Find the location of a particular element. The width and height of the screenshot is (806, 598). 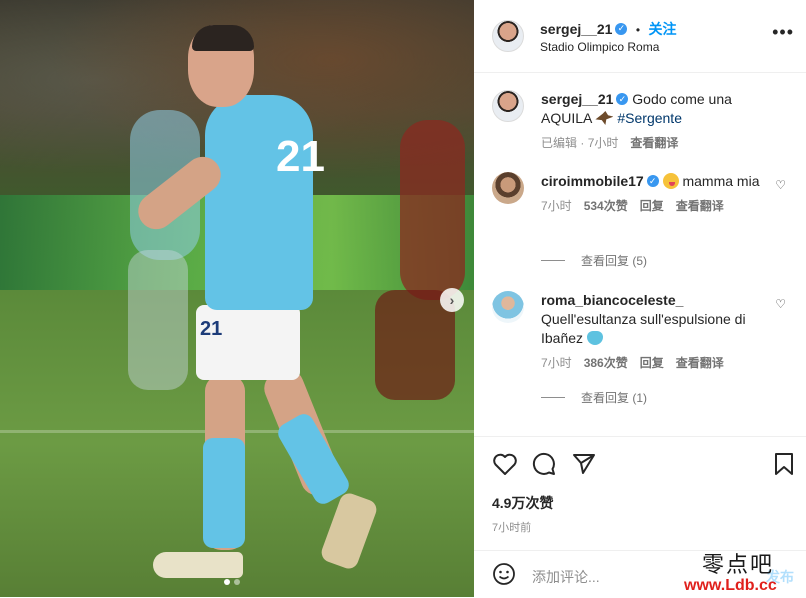

caption-translate-link: 查看翻译 is located at coordinates (654, 143).